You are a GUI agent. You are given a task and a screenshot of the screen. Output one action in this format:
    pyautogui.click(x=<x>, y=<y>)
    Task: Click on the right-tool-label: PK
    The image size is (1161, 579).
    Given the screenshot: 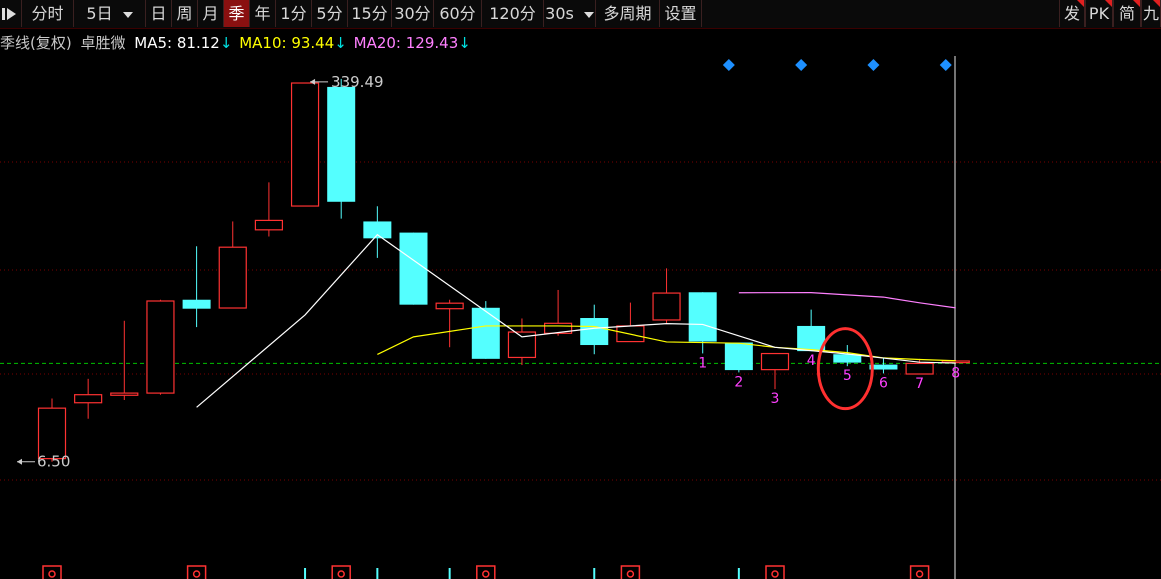 What is the action you would take?
    pyautogui.click(x=1099, y=13)
    